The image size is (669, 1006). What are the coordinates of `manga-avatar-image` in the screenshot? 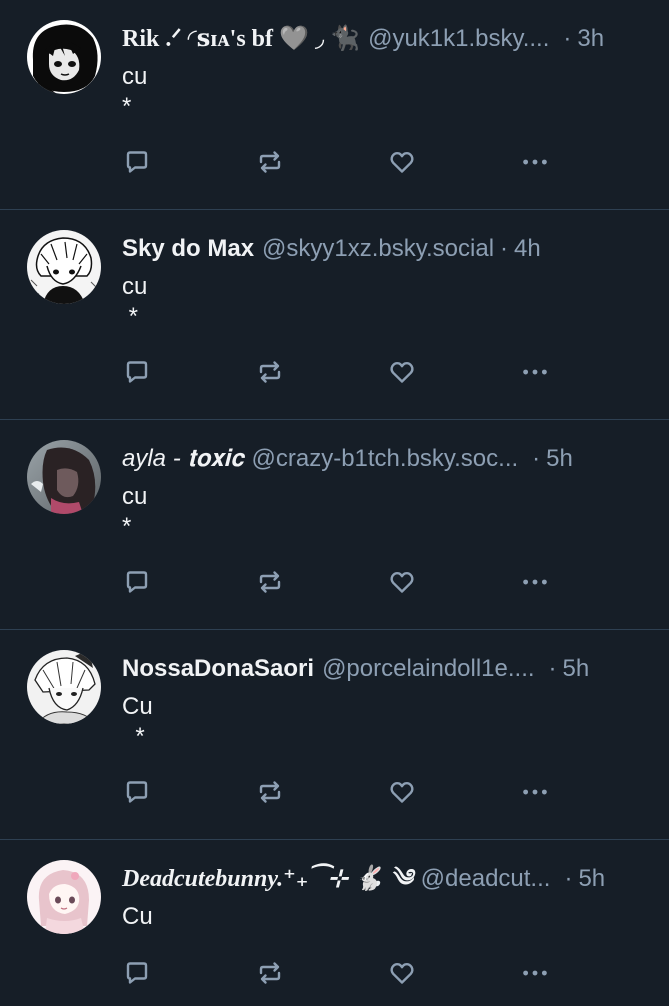 It's located at (64, 267).